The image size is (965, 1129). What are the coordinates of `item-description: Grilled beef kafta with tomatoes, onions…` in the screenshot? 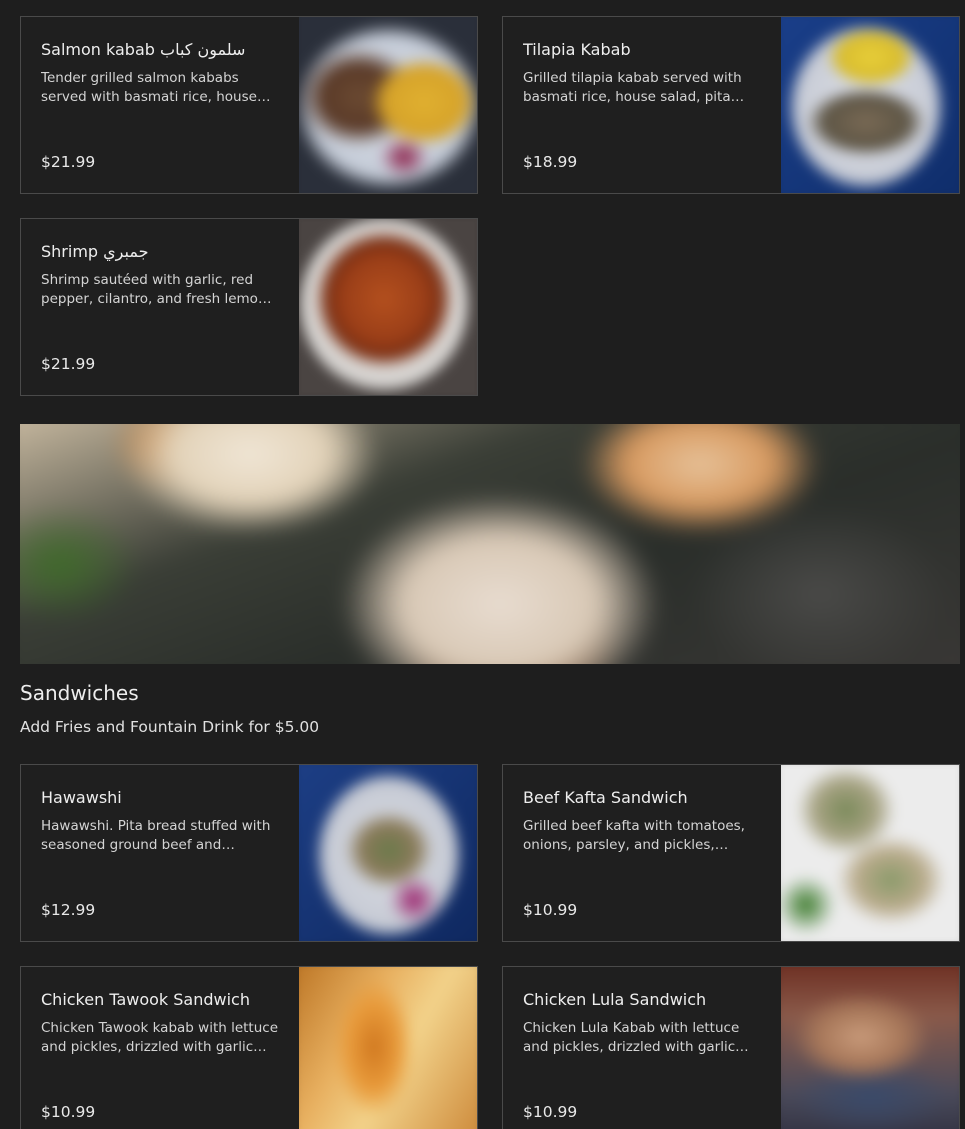 It's located at (634, 835).